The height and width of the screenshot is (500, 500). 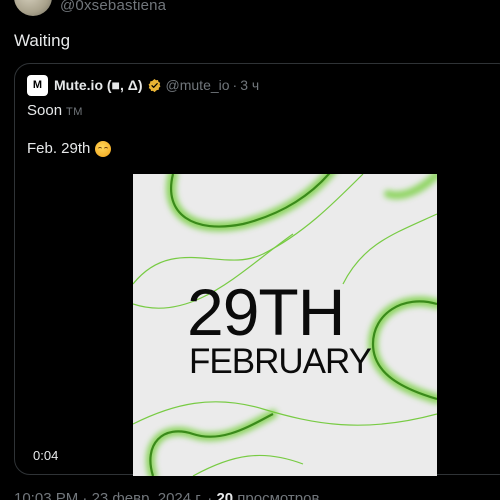 What do you see at coordinates (46, 455) in the screenshot?
I see `video-duration: 0:04` at bounding box center [46, 455].